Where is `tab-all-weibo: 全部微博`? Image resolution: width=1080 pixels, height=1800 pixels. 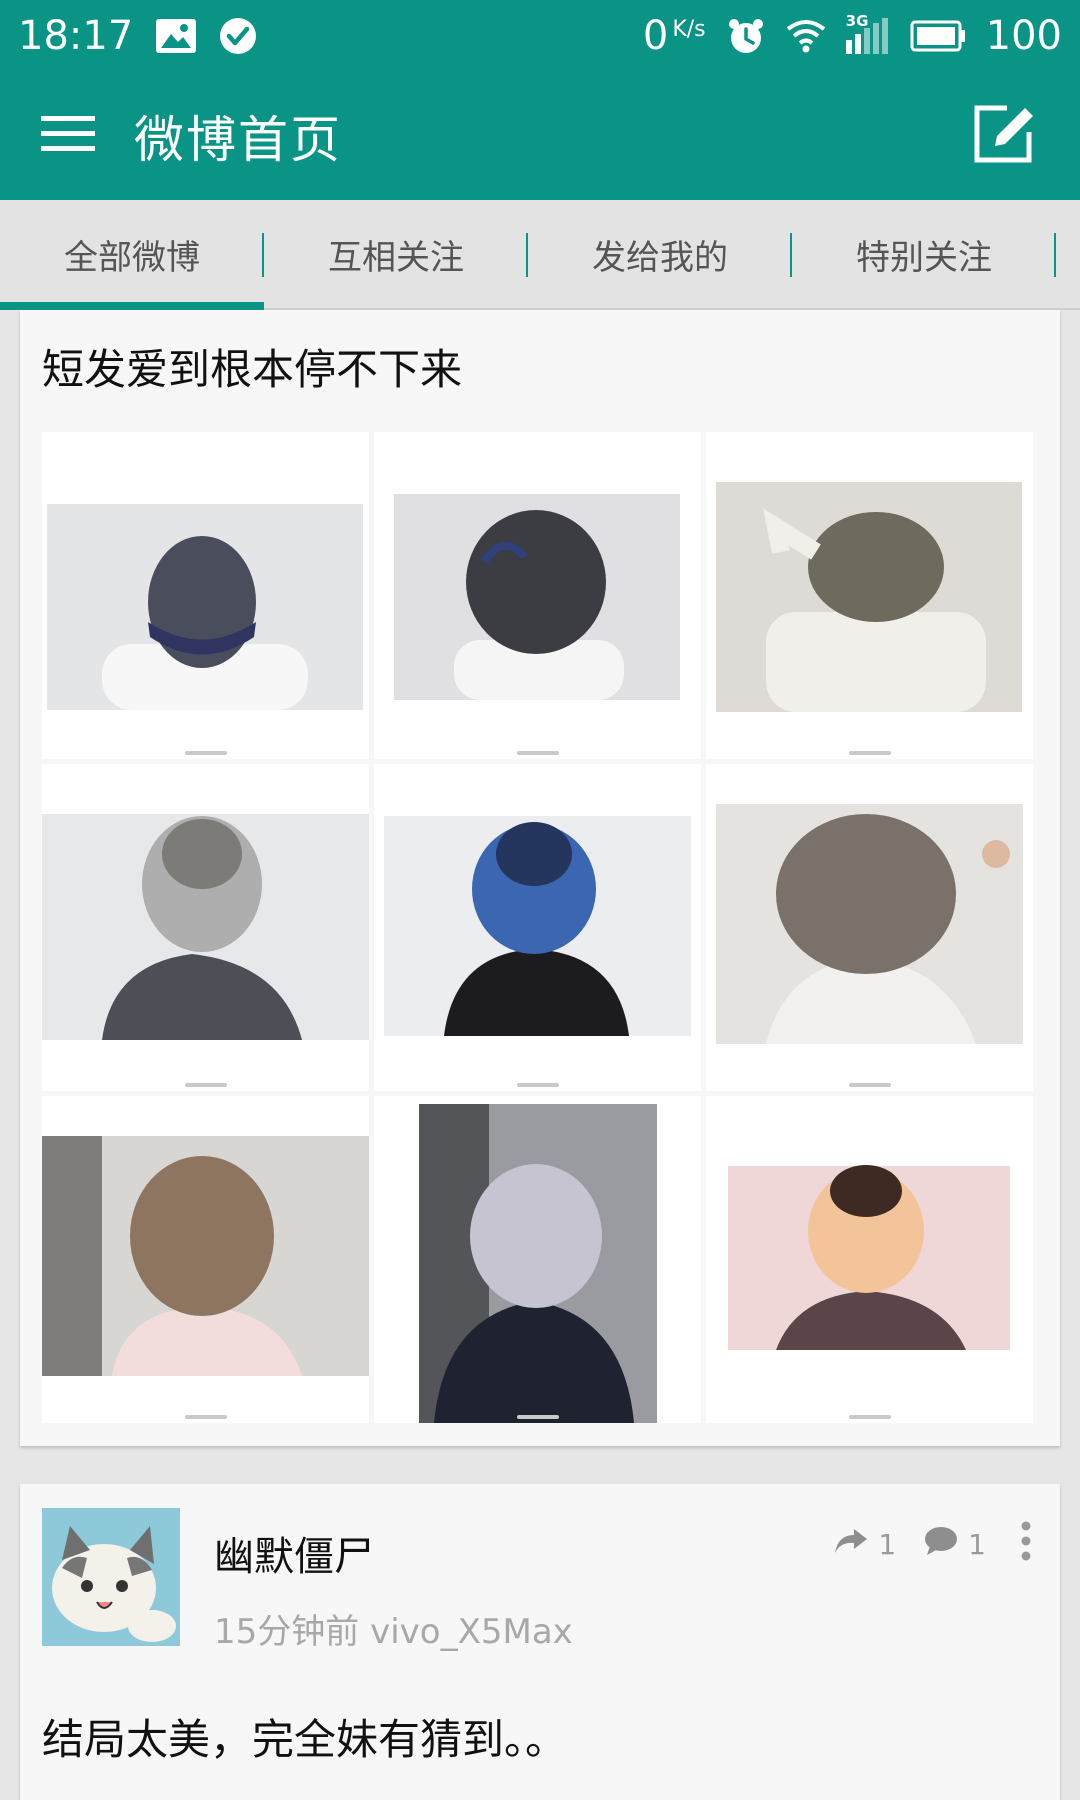 tab-all-weibo: 全部微博 is located at coordinates (132, 255).